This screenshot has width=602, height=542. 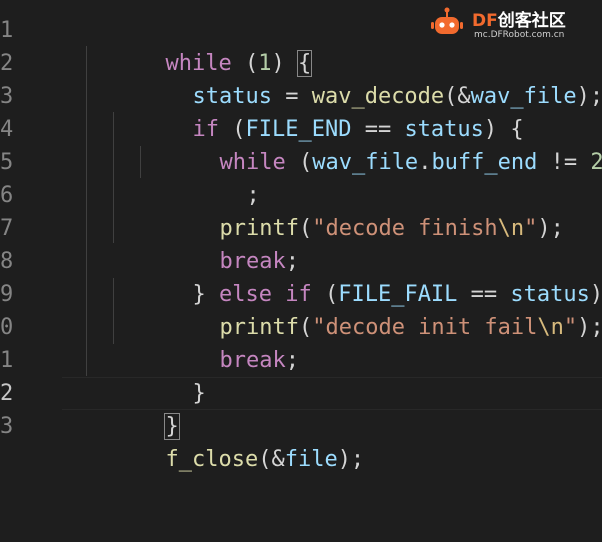 What do you see at coordinates (301, 243) in the screenshot?
I see `code-line-7: 7 break;` at bounding box center [301, 243].